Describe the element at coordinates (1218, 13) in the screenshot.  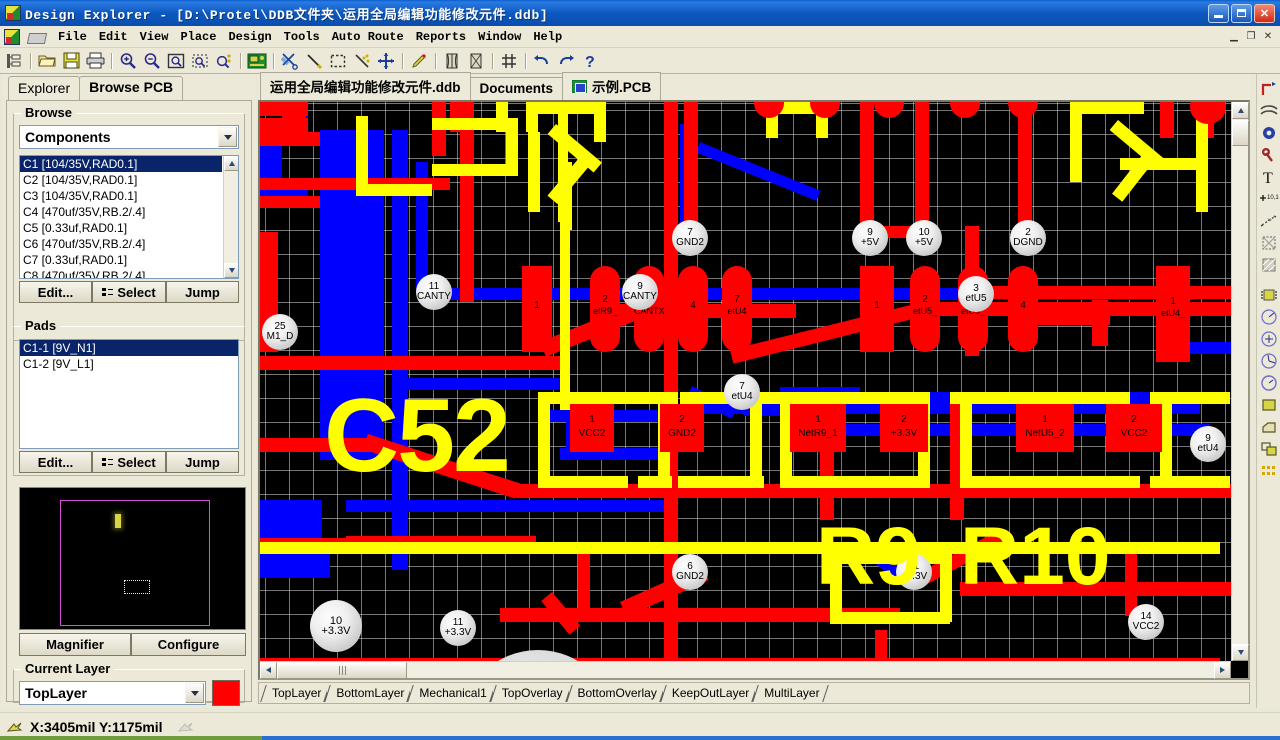
I see `minimize-button` at that location.